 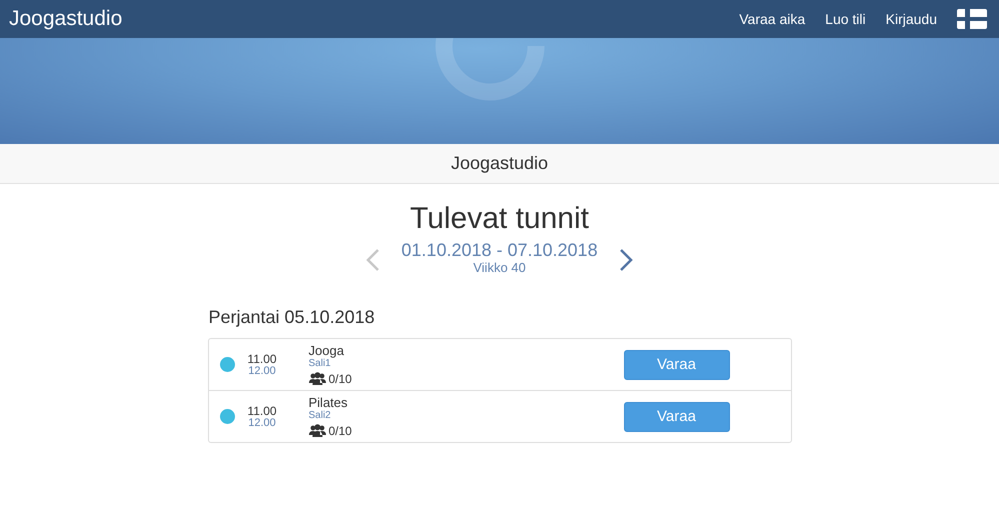 I want to click on brand-link: Joogastudio, so click(x=65, y=19).